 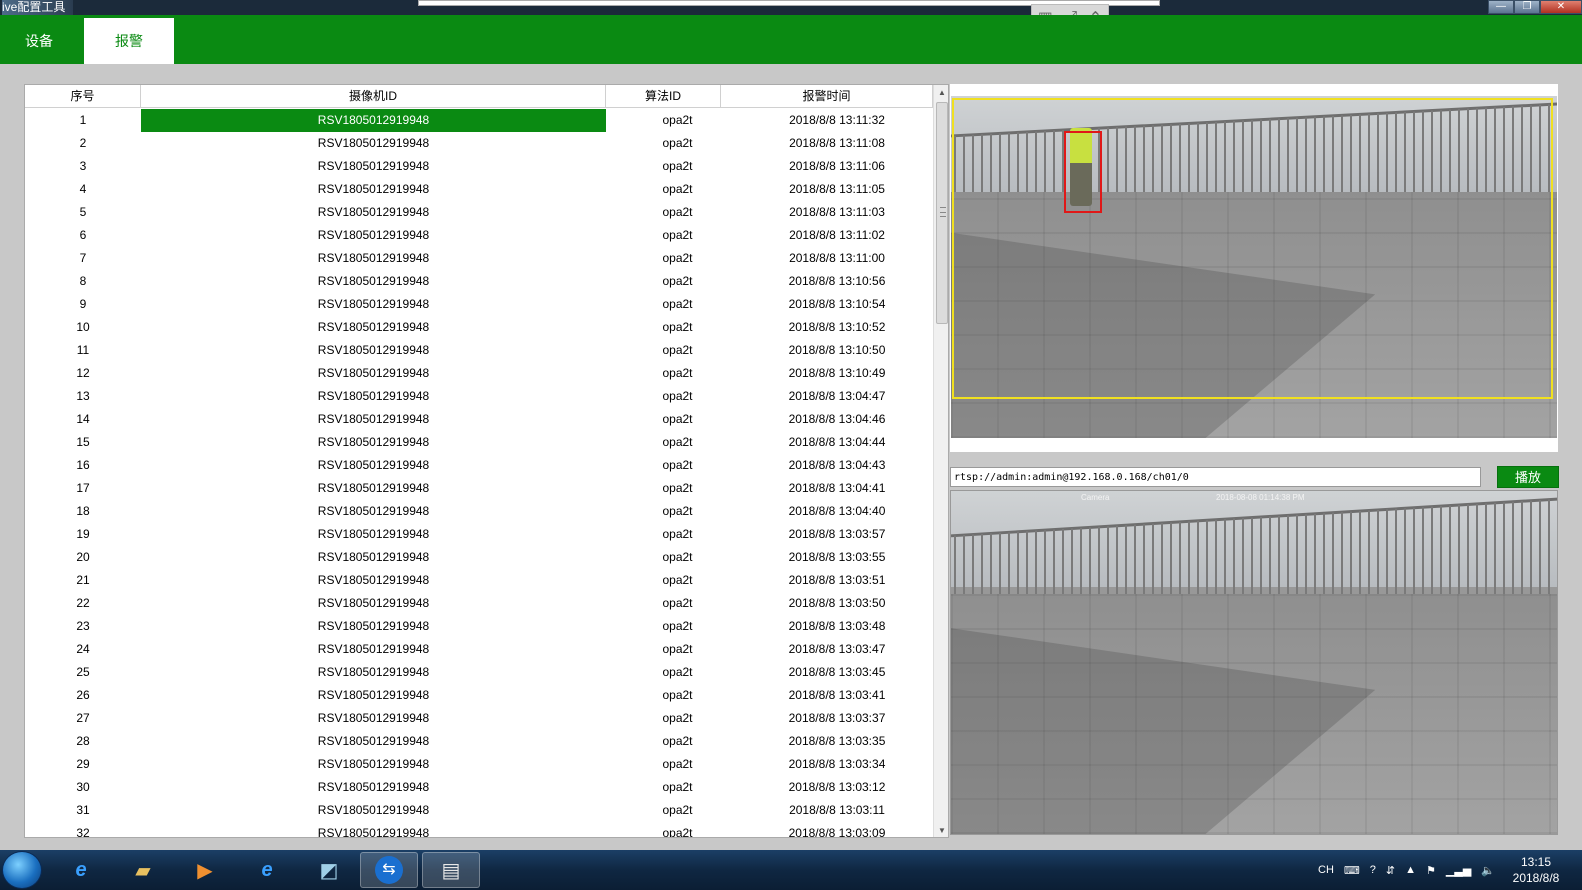 I want to click on language-indicator: CH, so click(x=1326, y=870).